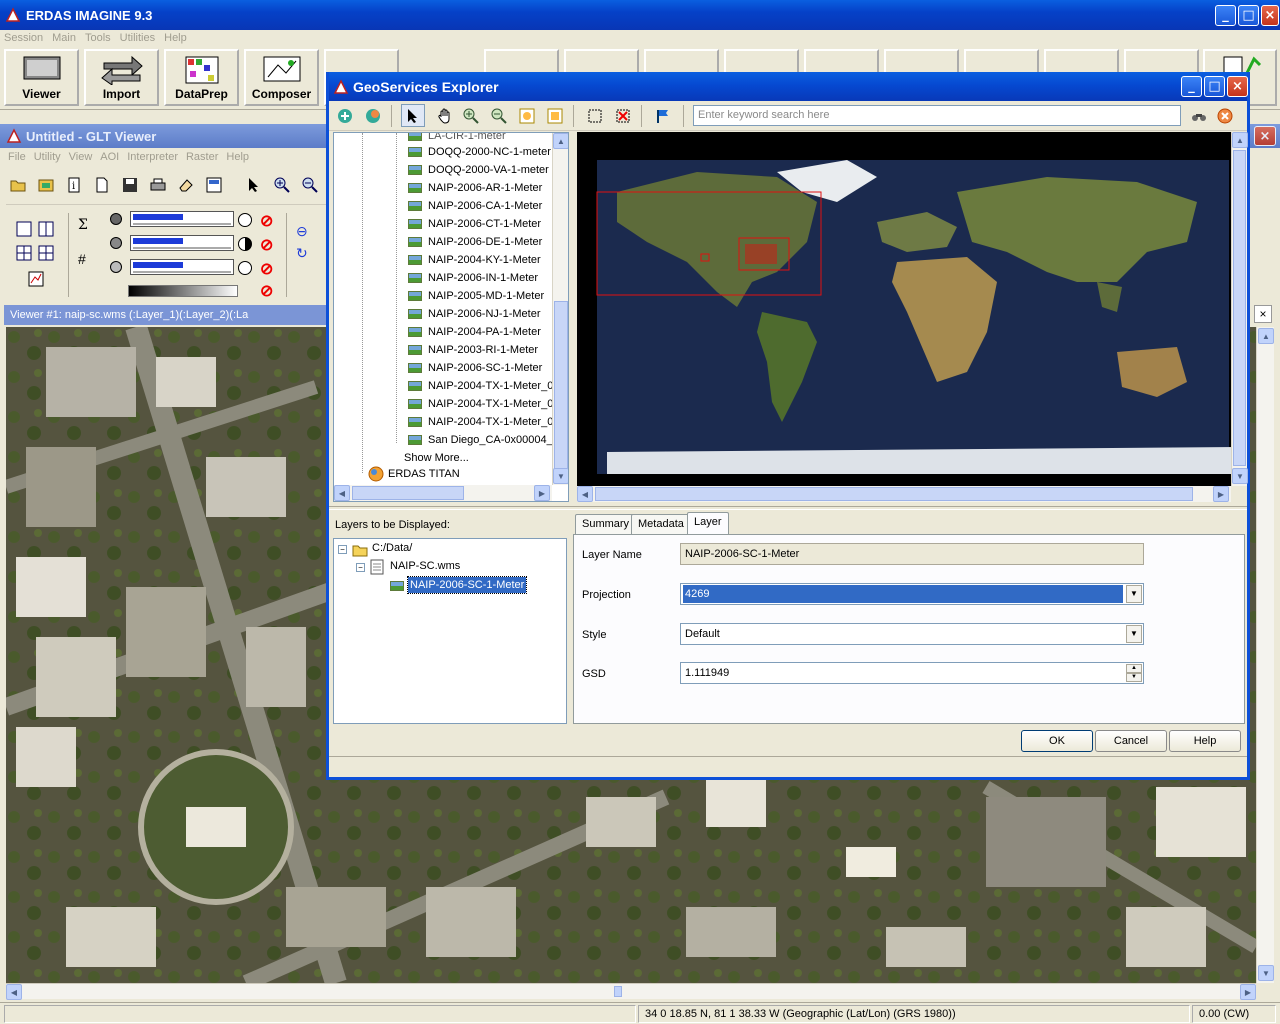 The width and height of the screenshot is (1280, 1024). Describe the element at coordinates (1131, 741) in the screenshot. I see `cancel-button: Cancel` at that location.